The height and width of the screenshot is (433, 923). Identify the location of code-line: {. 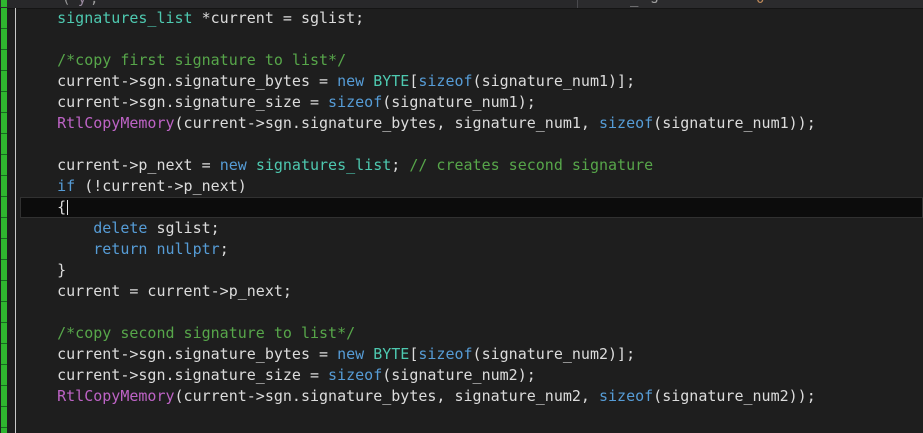
(471, 207).